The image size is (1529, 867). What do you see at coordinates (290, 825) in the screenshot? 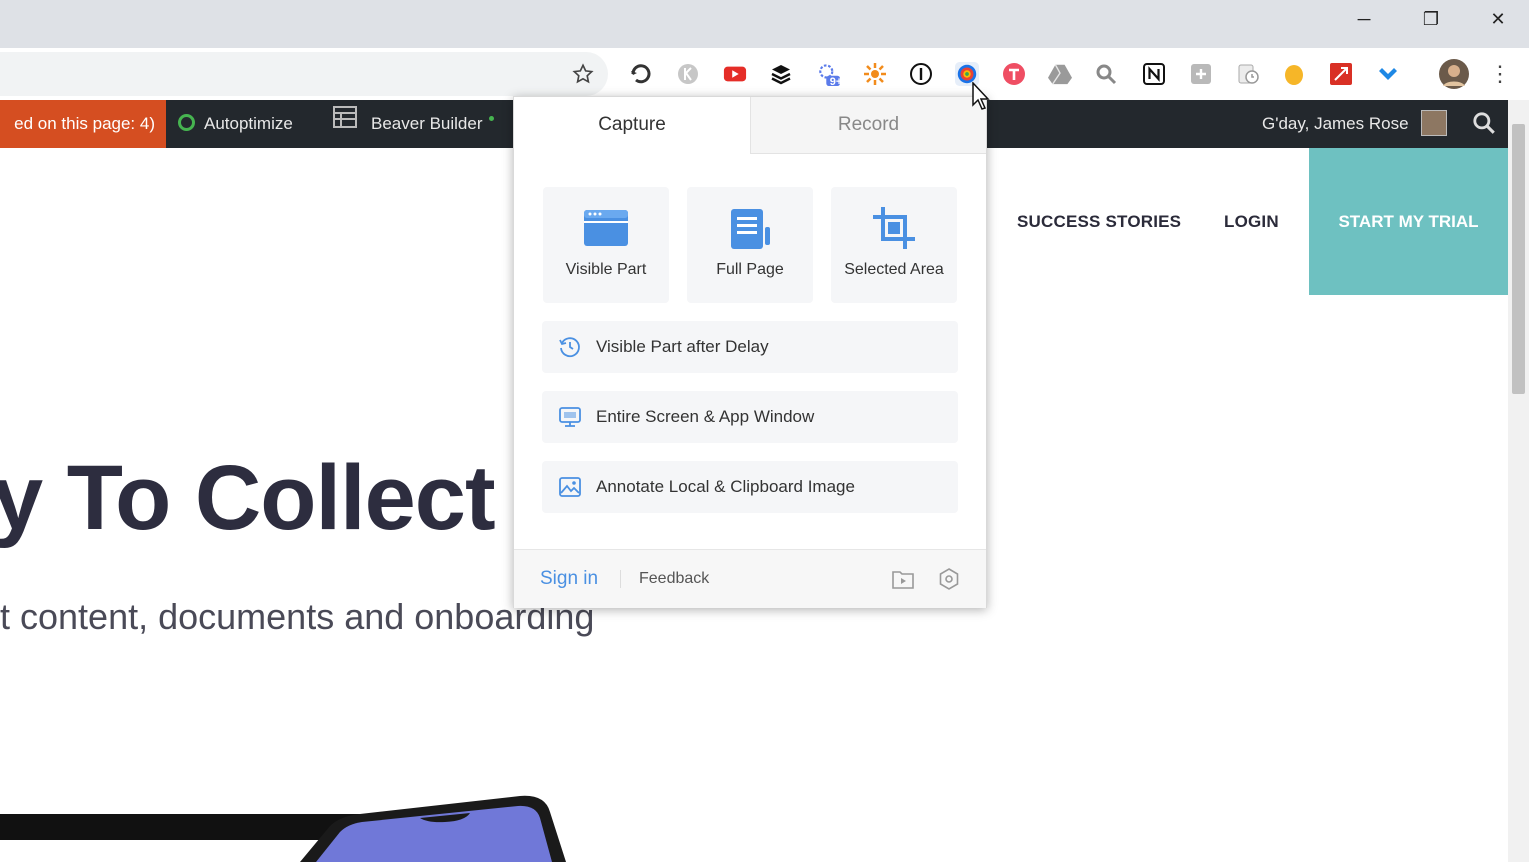
I see `device-mockup-image` at bounding box center [290, 825].